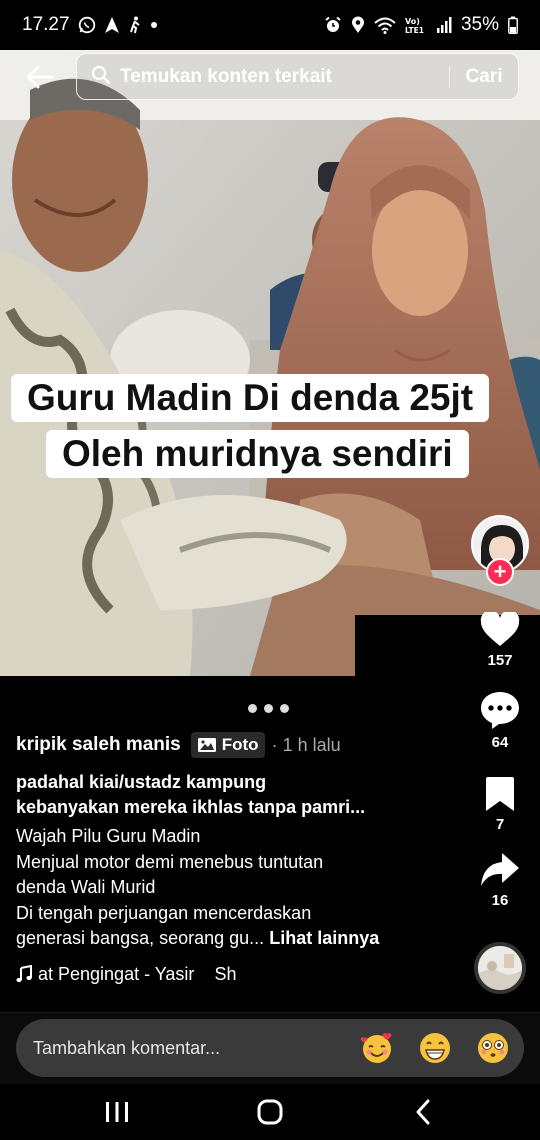 The image size is (540, 1140). I want to click on music-ticker: at Pengingat - Yasir Sh, so click(136, 974).